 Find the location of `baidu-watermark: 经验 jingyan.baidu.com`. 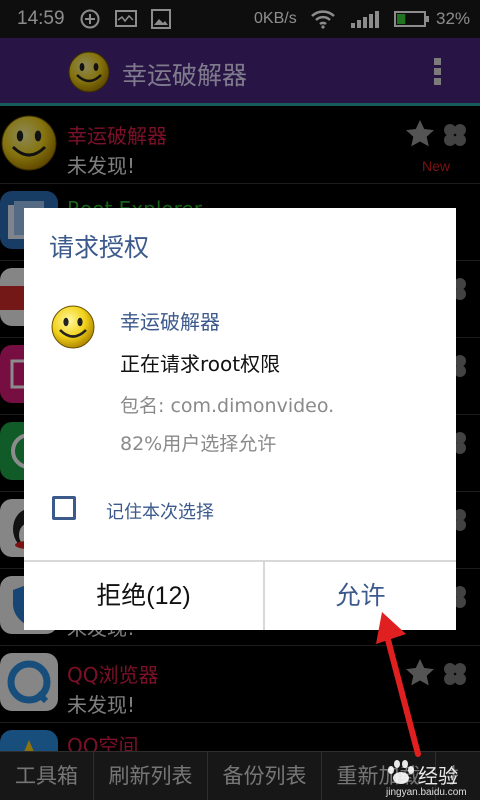

baidu-watermark: 经验 jingyan.baidu.com is located at coordinates (432, 779).